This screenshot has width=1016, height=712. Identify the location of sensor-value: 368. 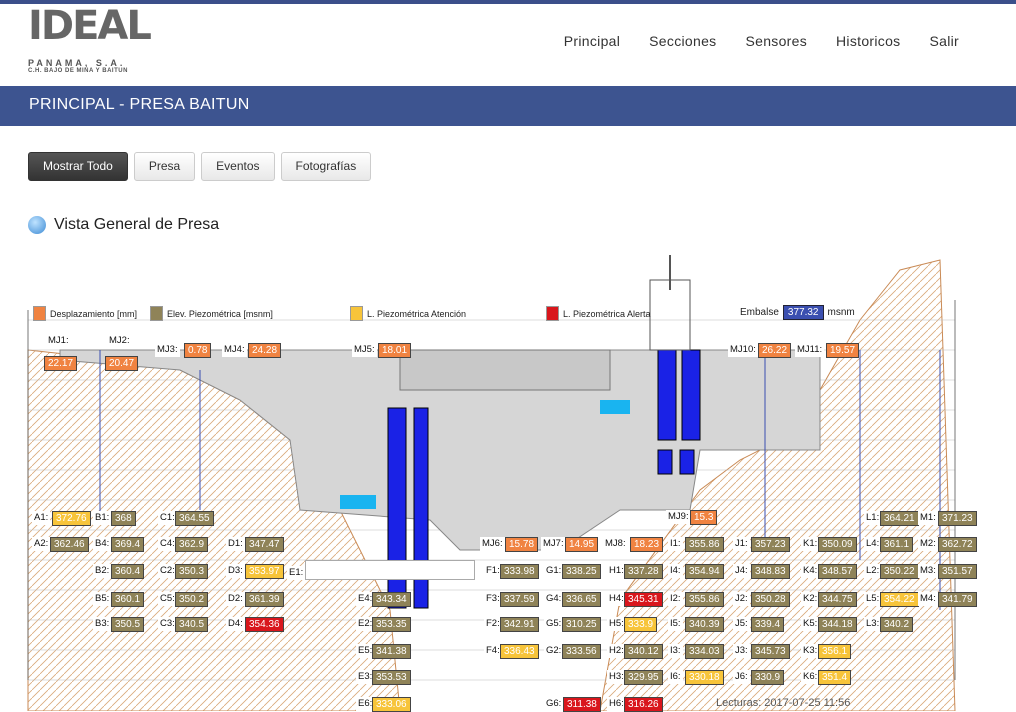
(123, 518).